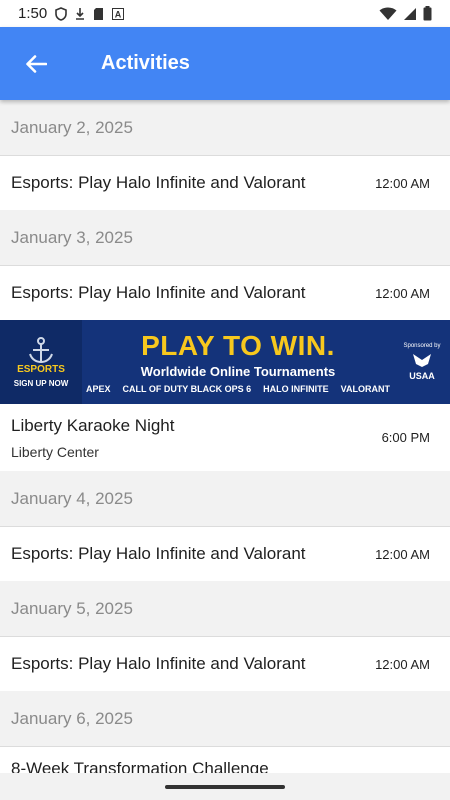  What do you see at coordinates (422, 346) in the screenshot?
I see `sponsor-label: Sponsored by` at bounding box center [422, 346].